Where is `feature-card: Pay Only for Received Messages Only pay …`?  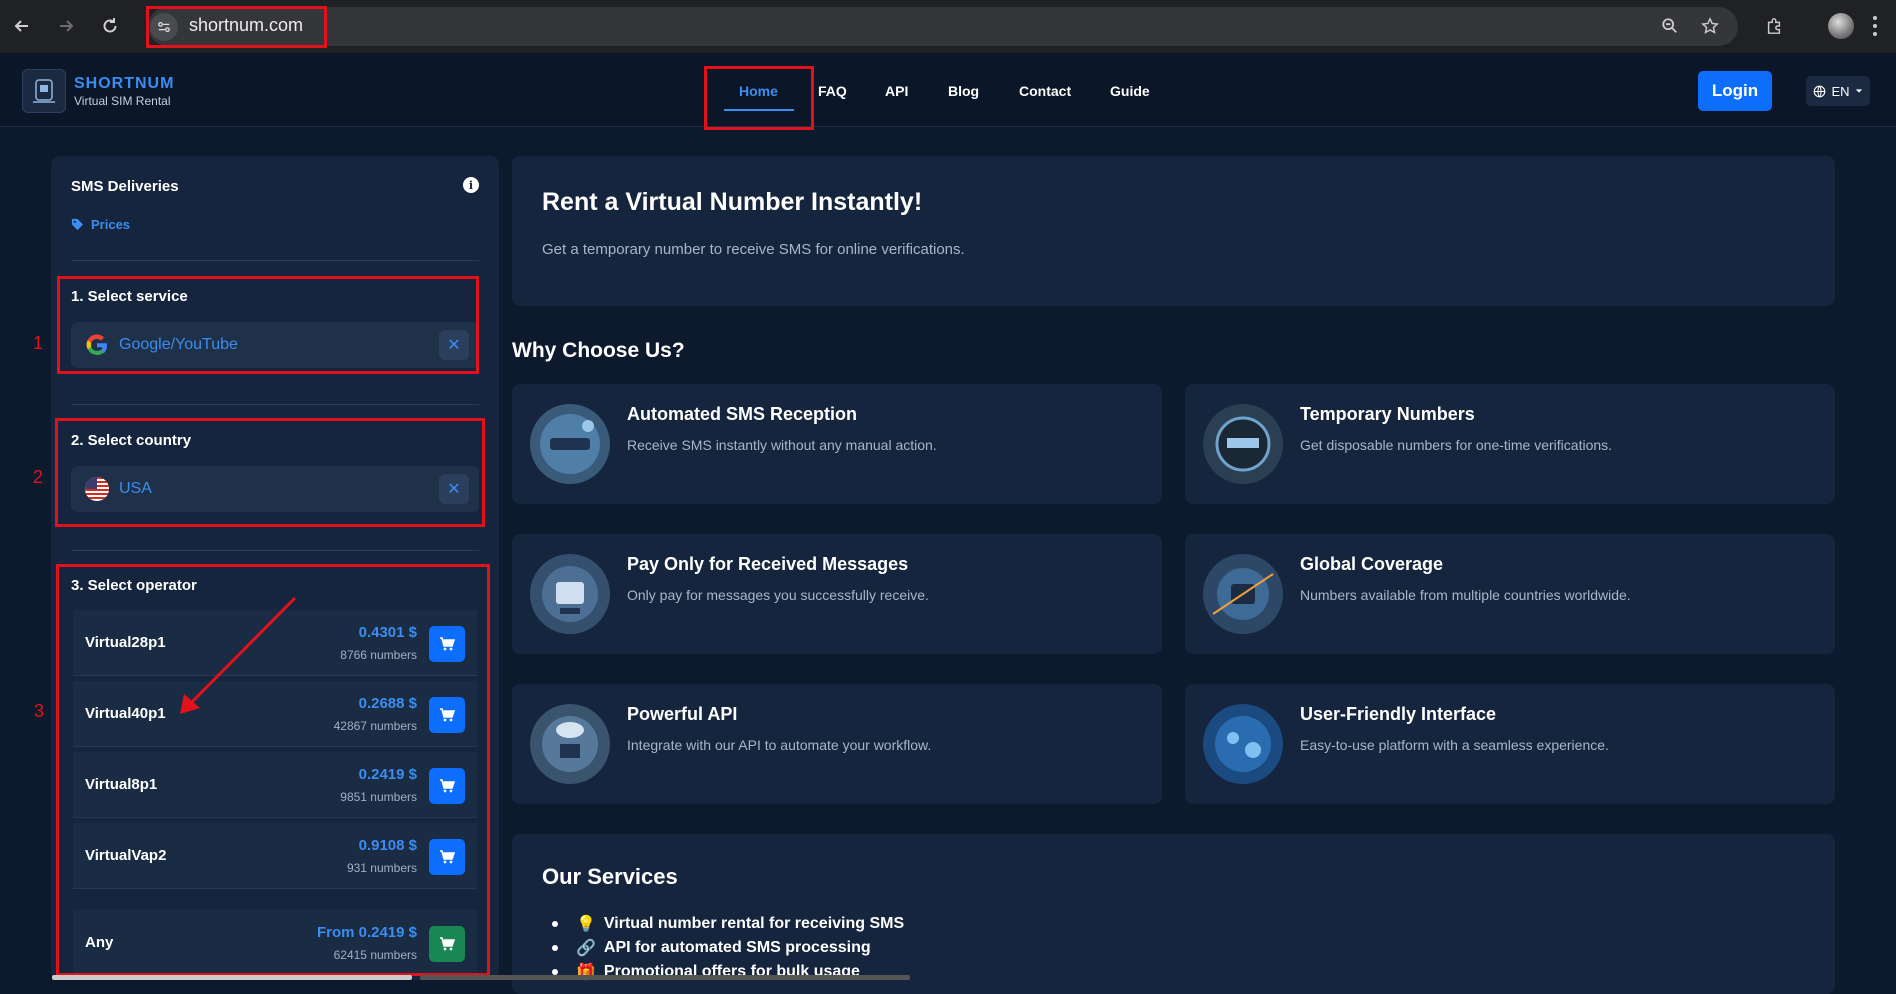
feature-card: Pay Only for Received Messages Only pay … is located at coordinates (837, 594).